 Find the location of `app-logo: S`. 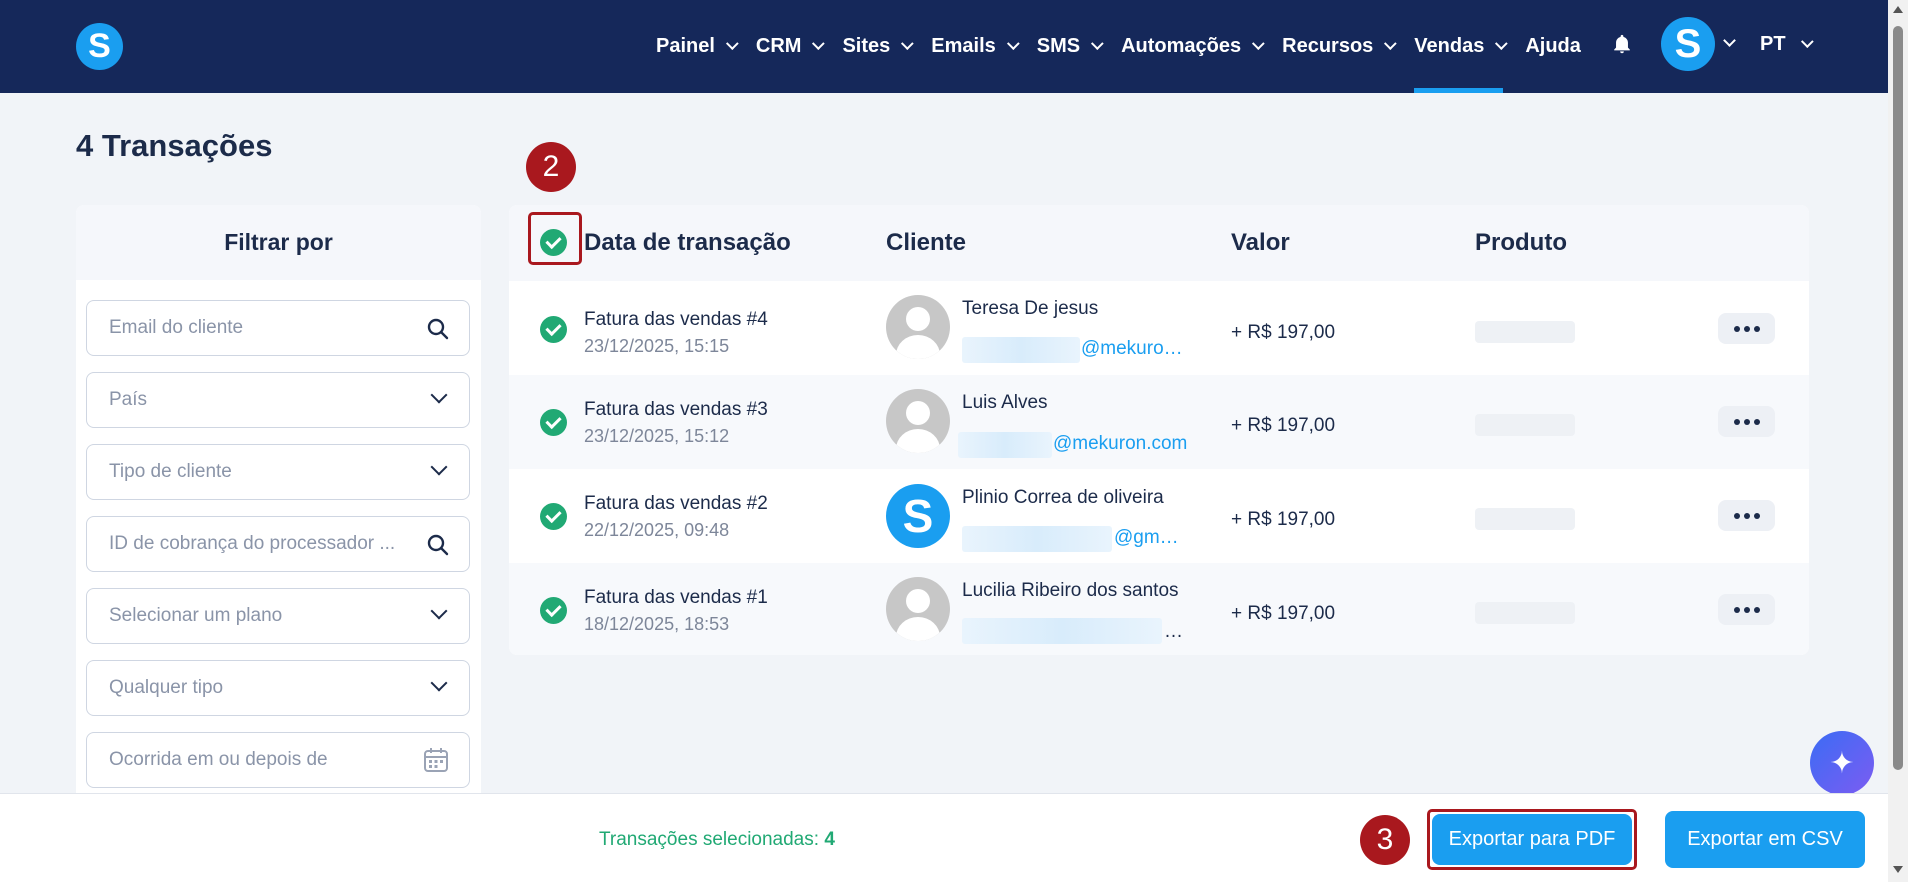

app-logo: S is located at coordinates (99, 46).